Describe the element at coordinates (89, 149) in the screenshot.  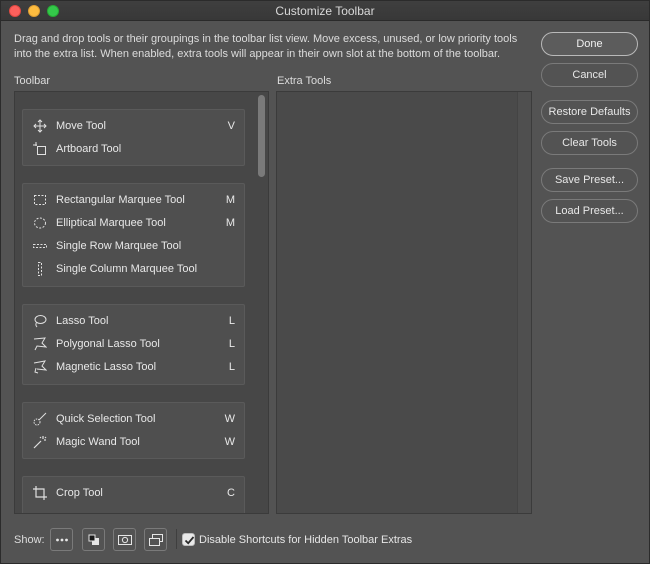
I see `tool-name: Artboard Tool` at that location.